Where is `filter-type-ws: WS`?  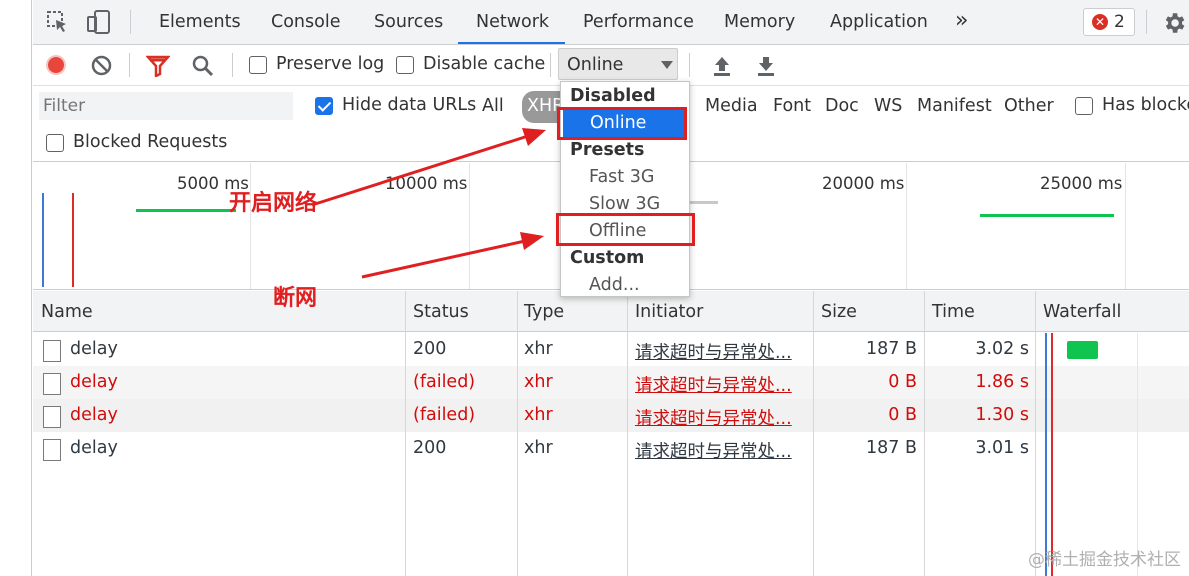 filter-type-ws: WS is located at coordinates (888, 106).